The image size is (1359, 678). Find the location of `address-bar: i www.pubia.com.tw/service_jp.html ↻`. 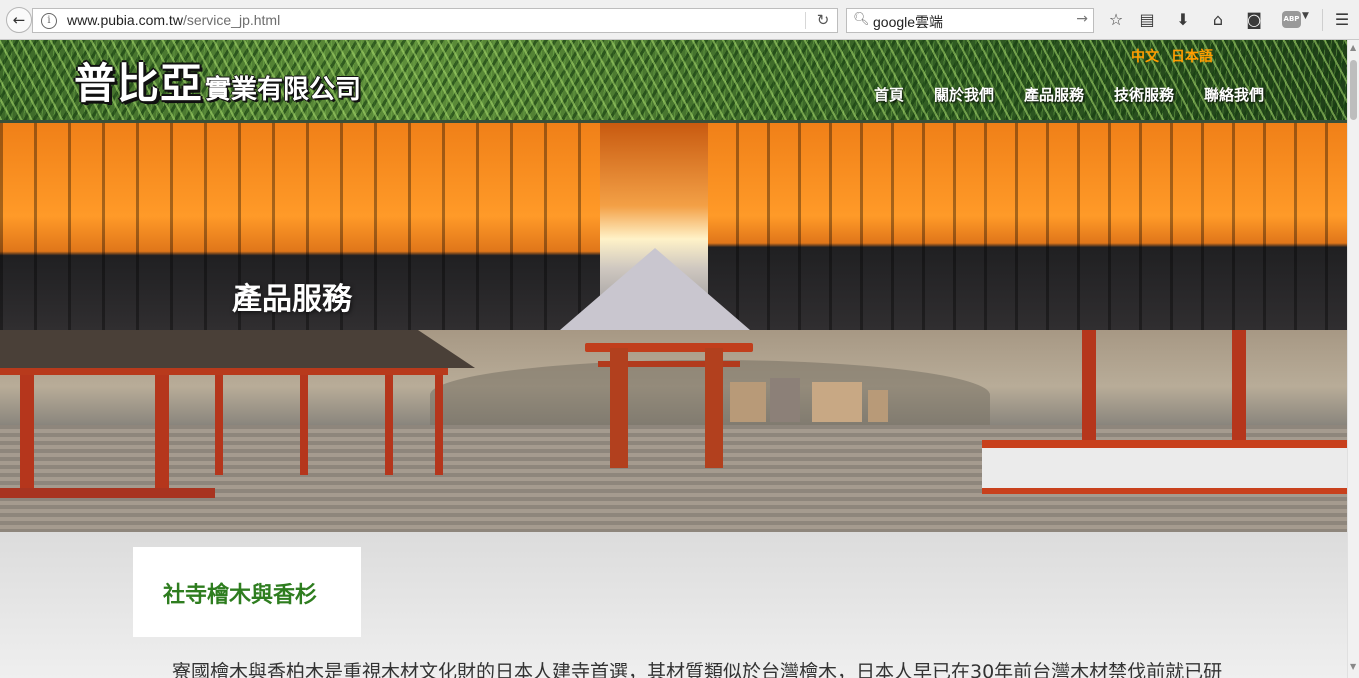

address-bar: i www.pubia.com.tw/service_jp.html ↻ is located at coordinates (435, 20).